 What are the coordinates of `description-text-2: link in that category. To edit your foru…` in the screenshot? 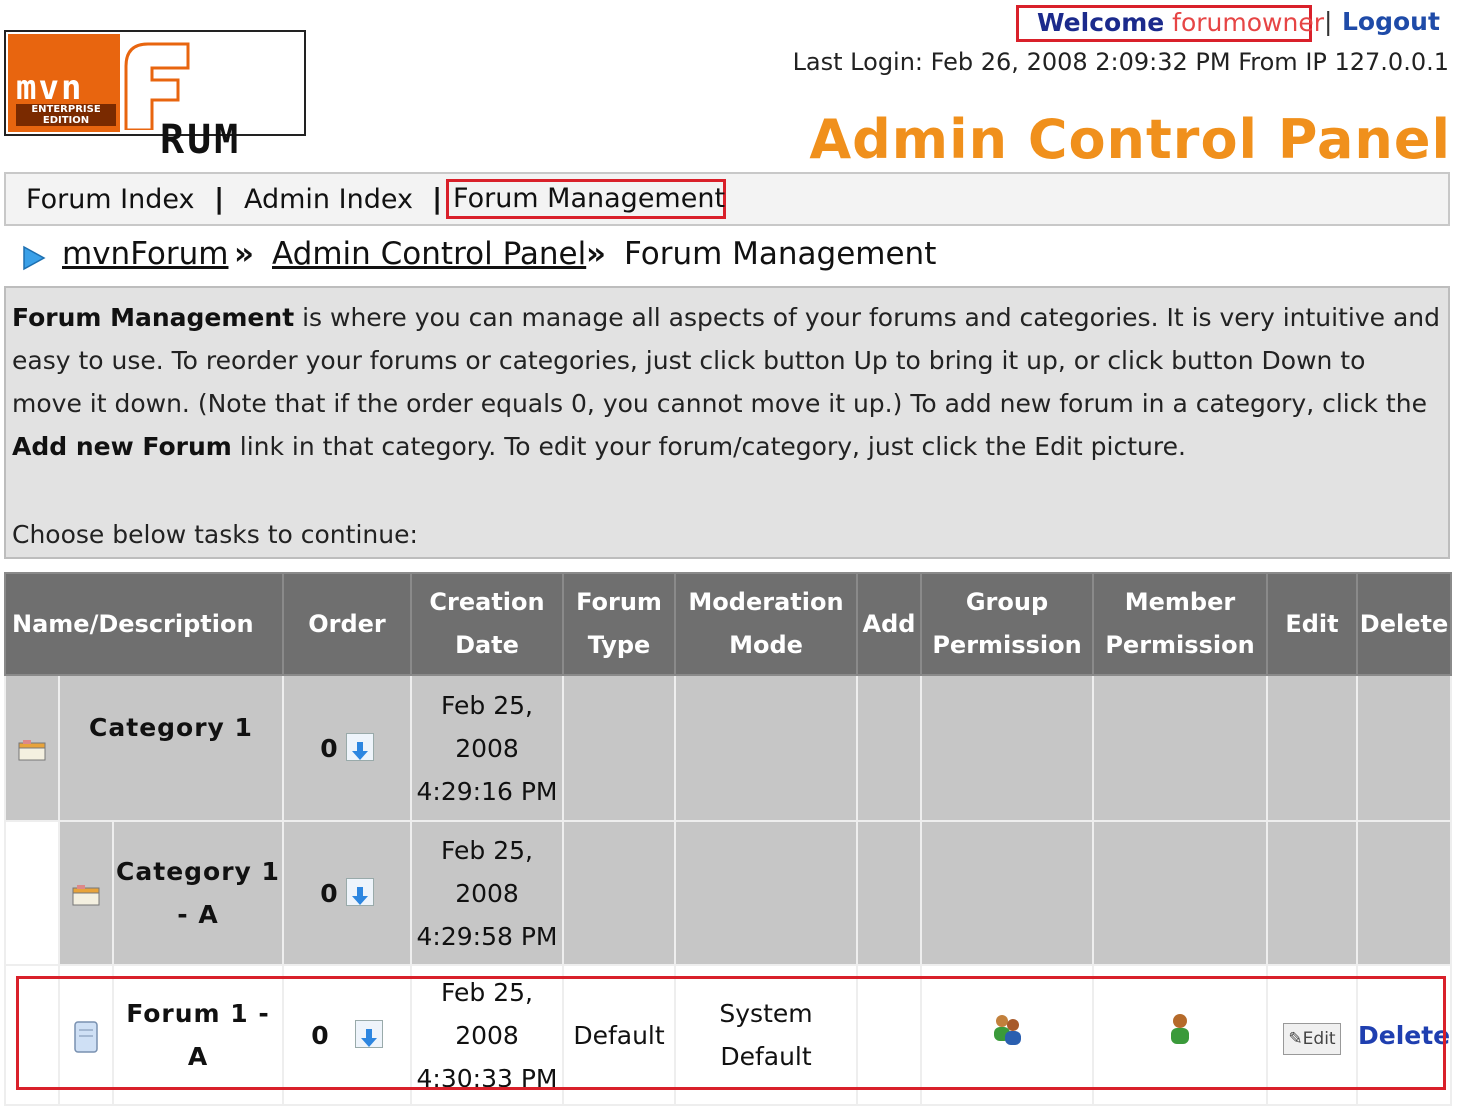 It's located at (708, 446).